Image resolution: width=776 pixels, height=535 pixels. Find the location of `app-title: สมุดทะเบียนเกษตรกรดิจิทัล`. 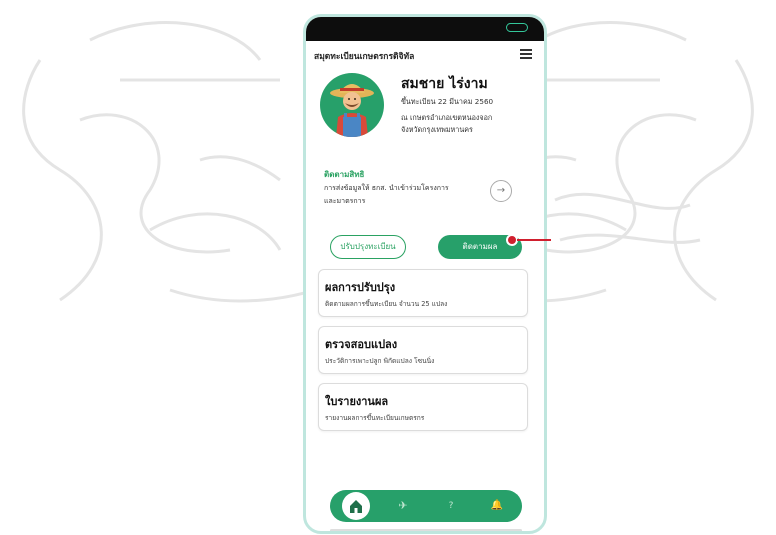

app-title: สมุดทะเบียนเกษตรกรดิจิทัล is located at coordinates (364, 57).